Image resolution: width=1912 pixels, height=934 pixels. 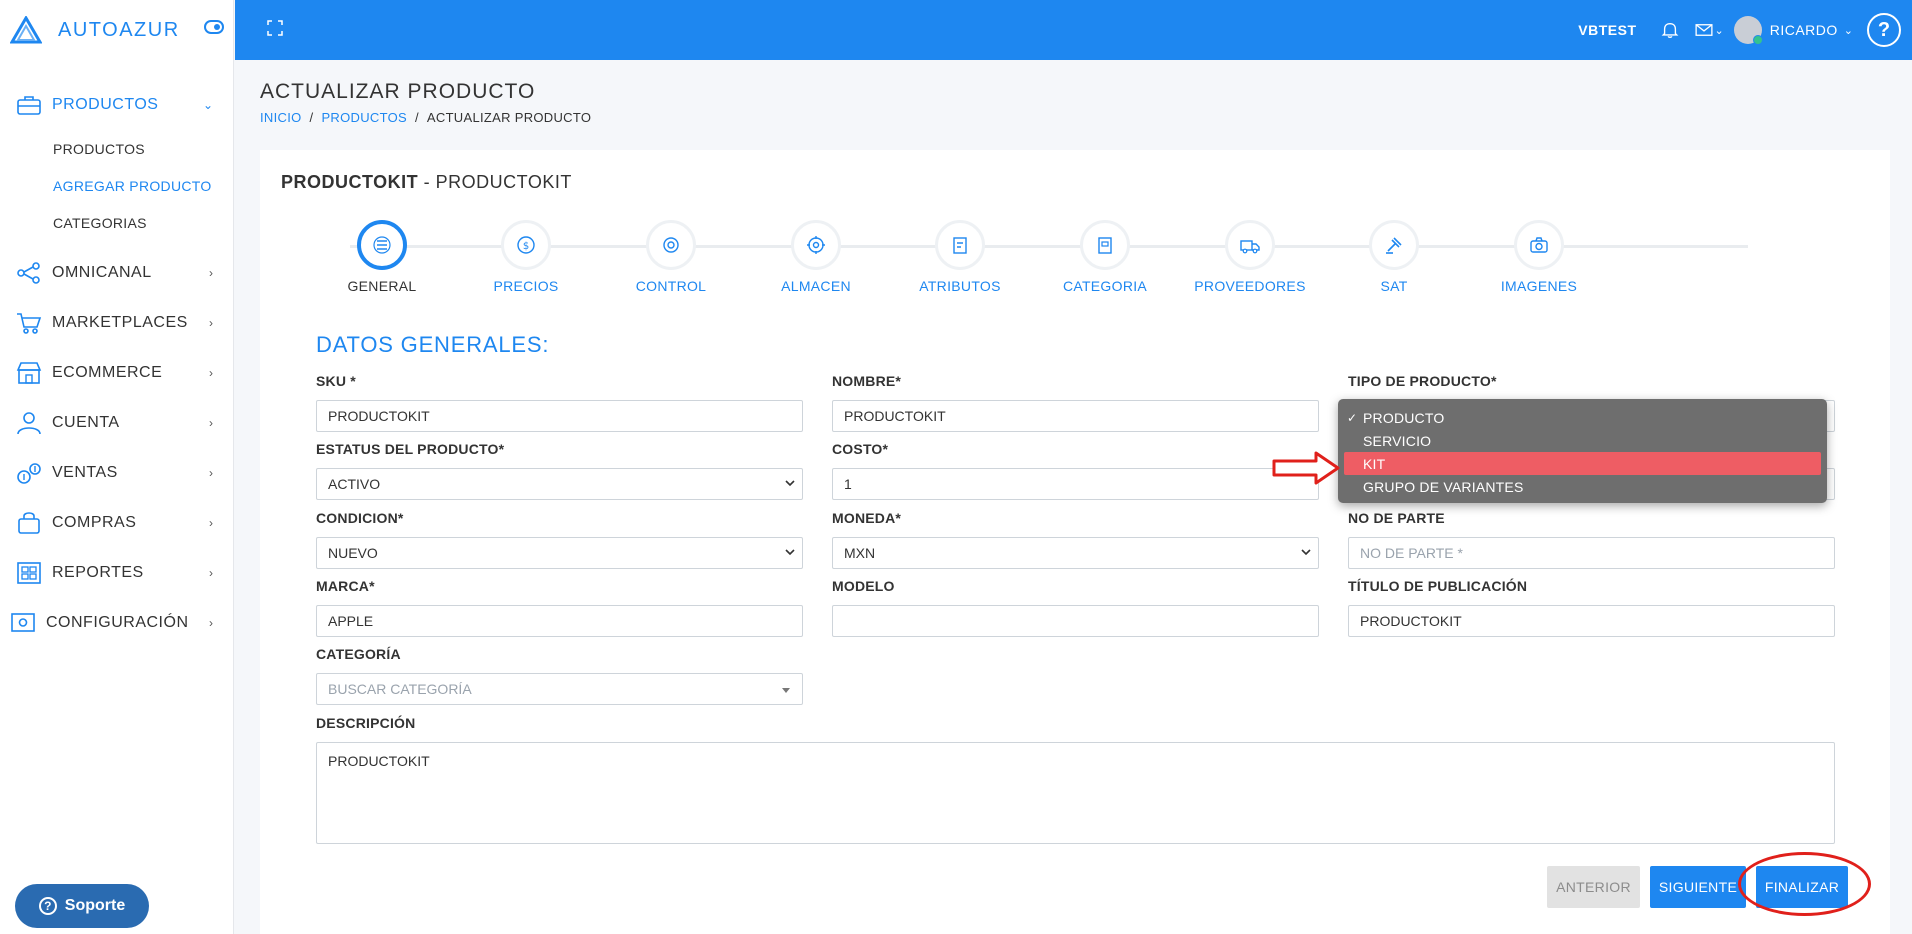 I want to click on descripcion-label: DESCRIPCIÓN, so click(x=366, y=723).